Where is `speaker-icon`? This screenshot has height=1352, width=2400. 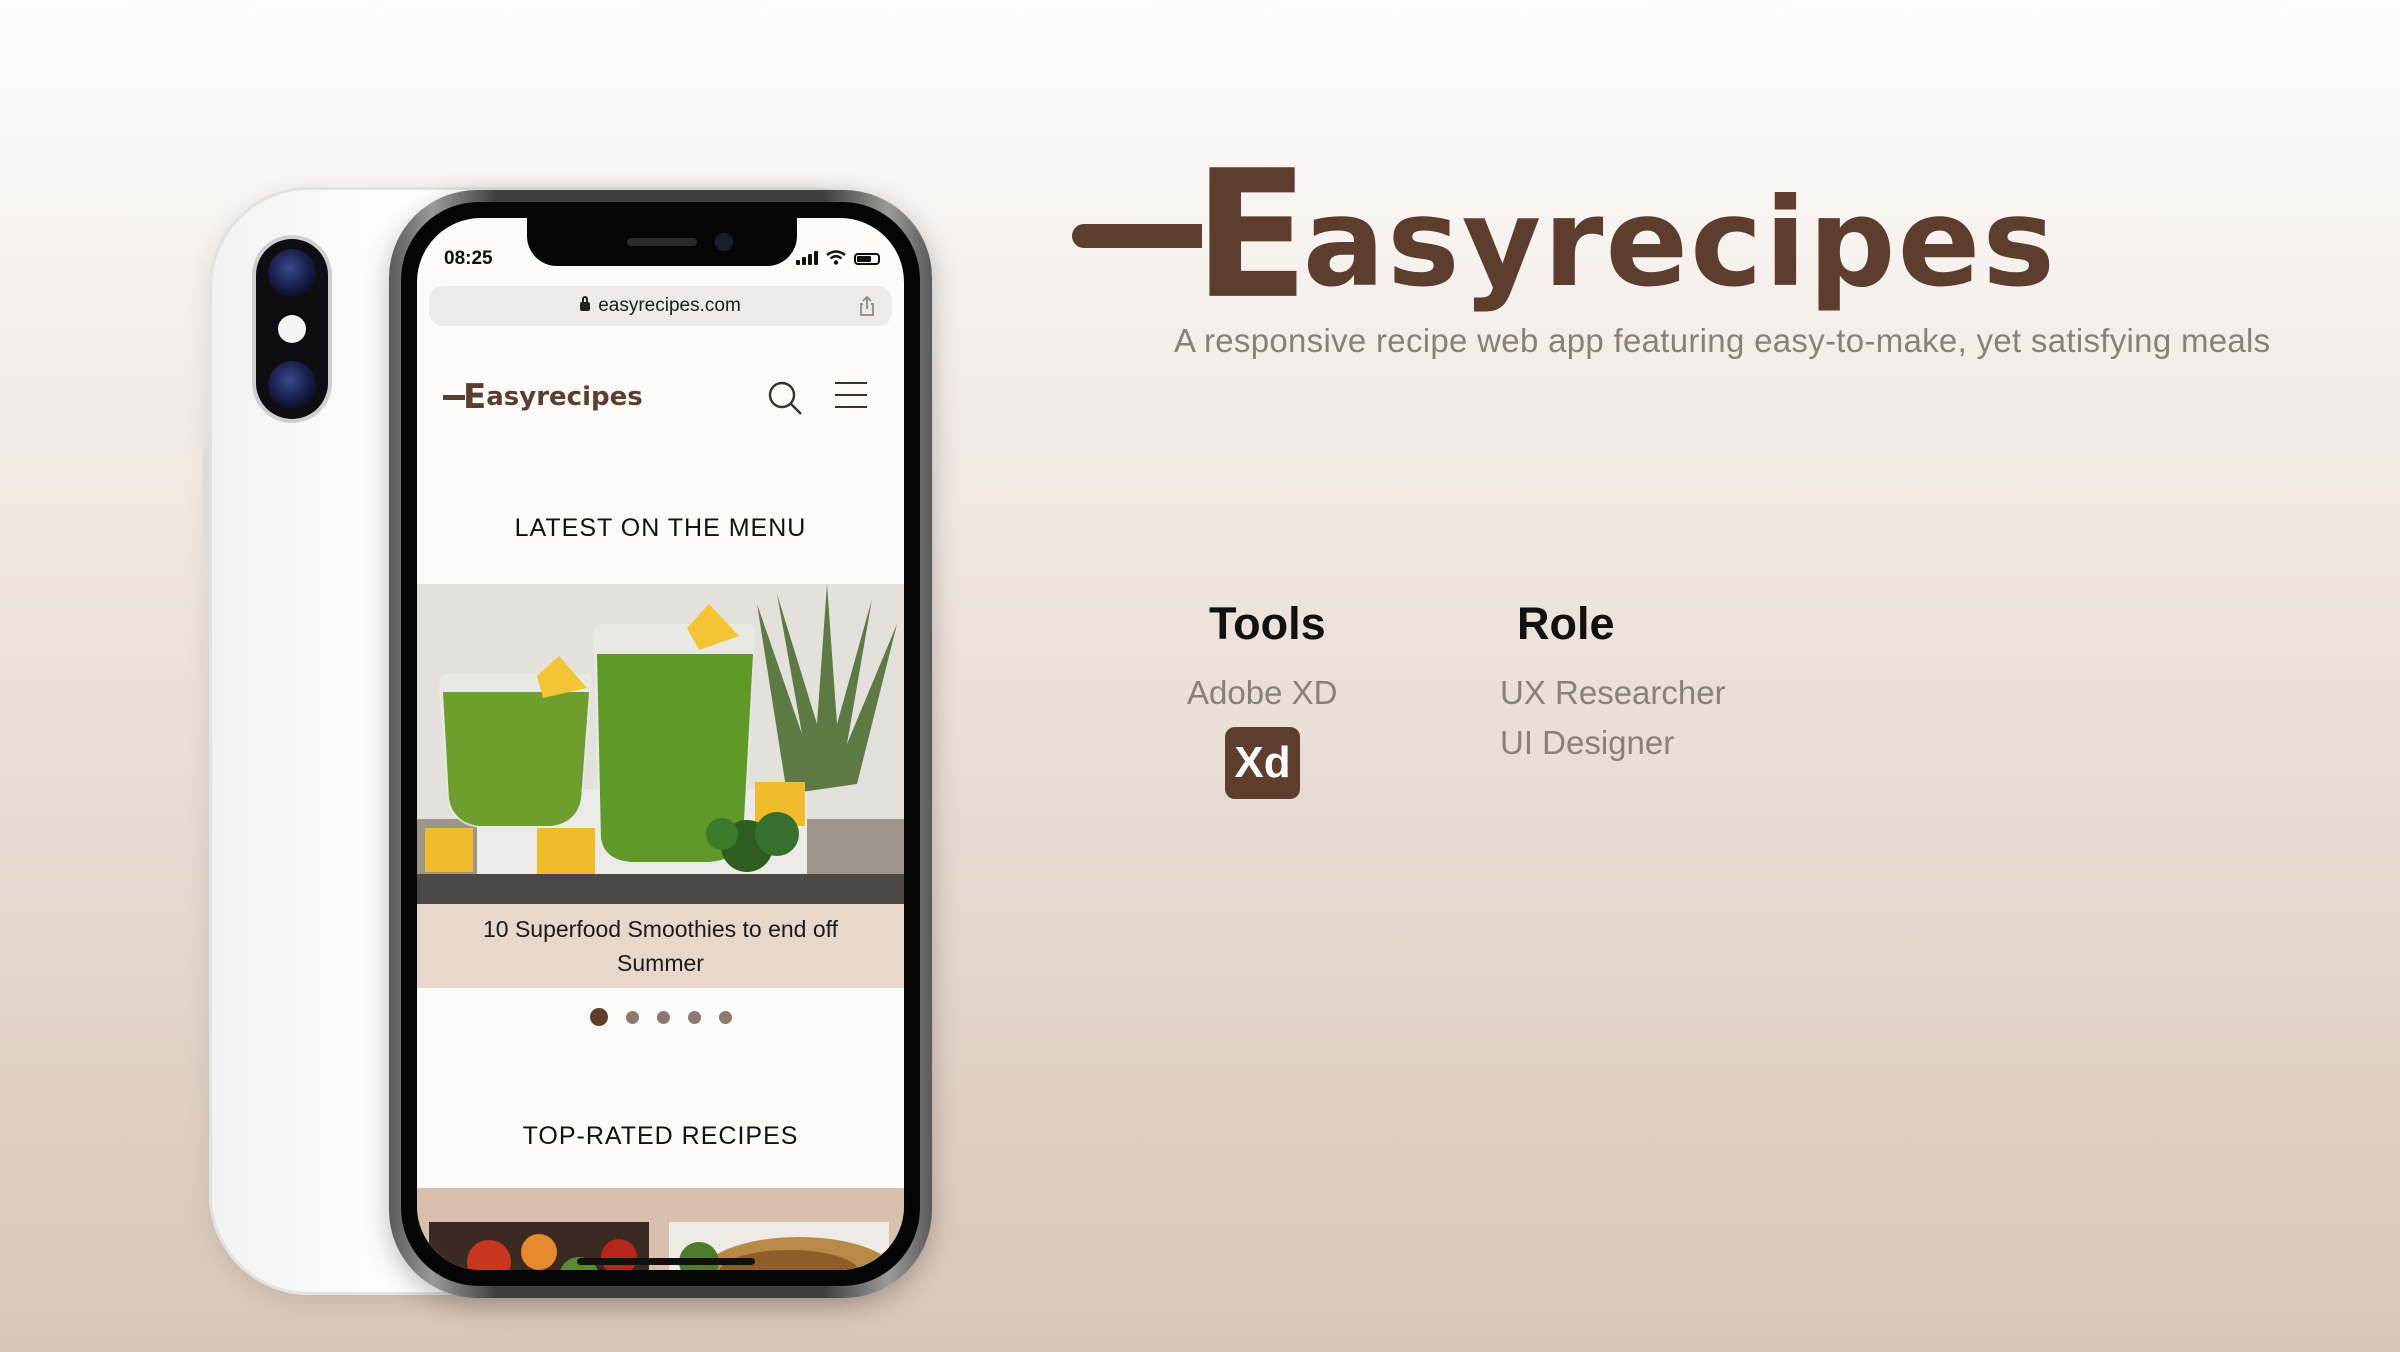
speaker-icon is located at coordinates (662, 242).